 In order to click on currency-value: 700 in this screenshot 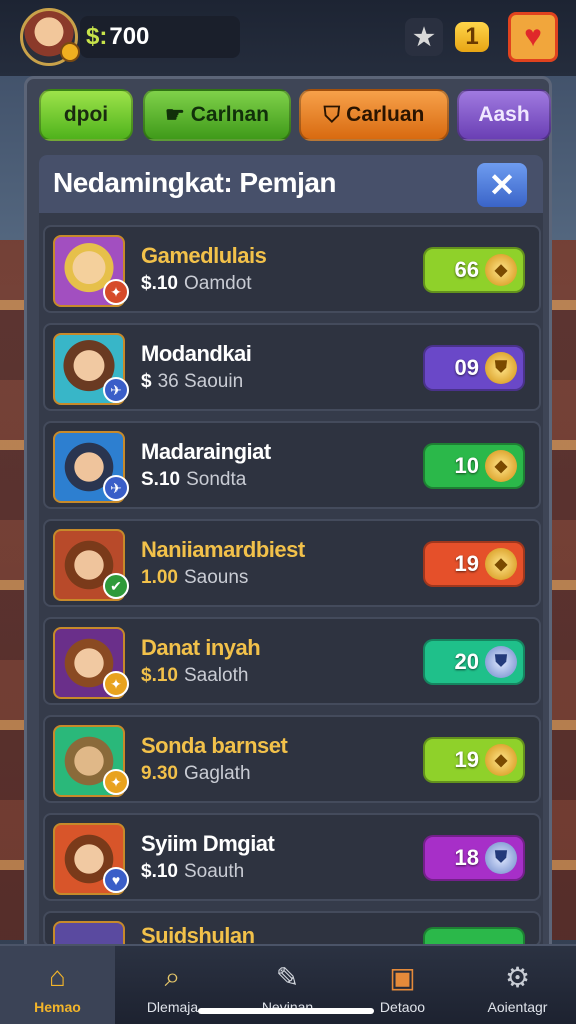, I will do `click(129, 36)`.